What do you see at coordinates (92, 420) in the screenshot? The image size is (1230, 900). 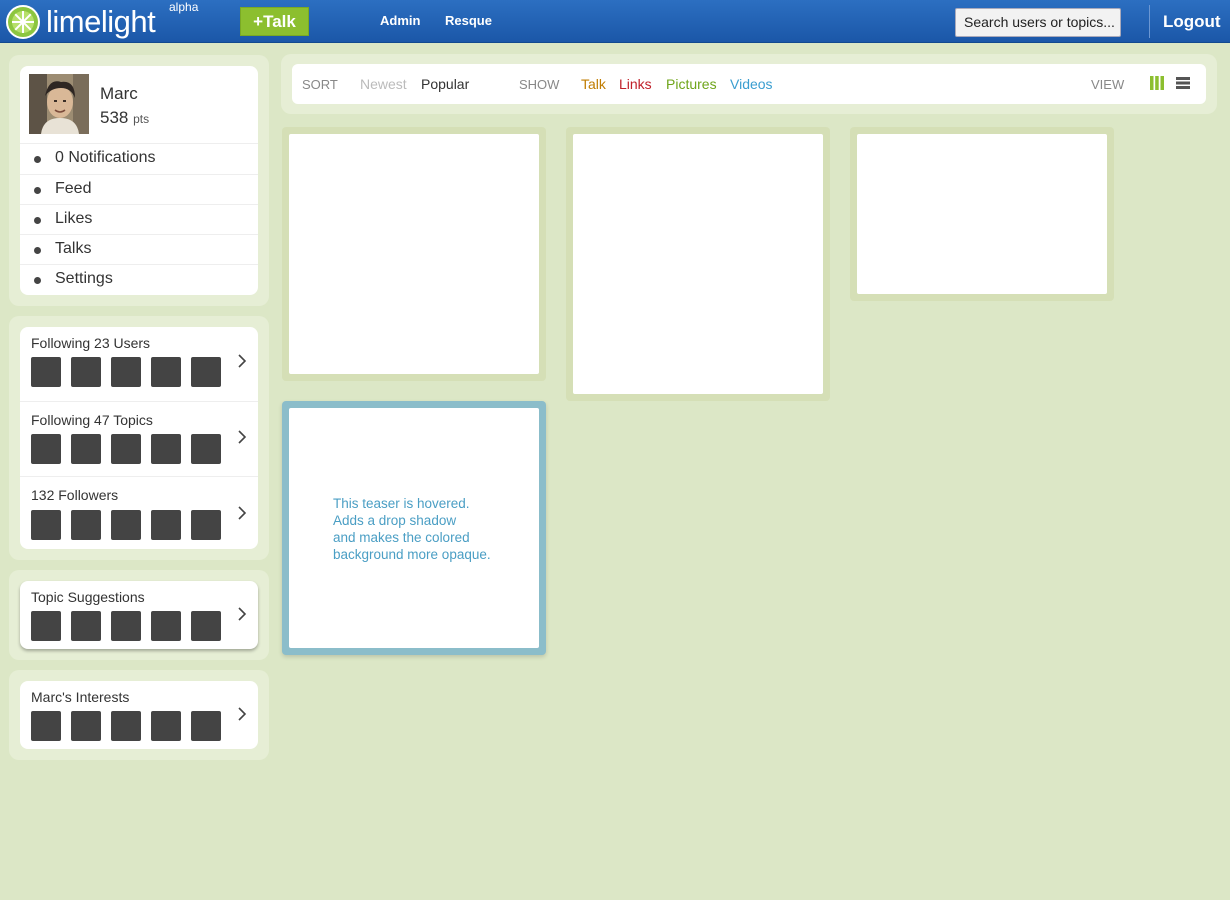 I see `following-topics-title: Following 47 Topics` at bounding box center [92, 420].